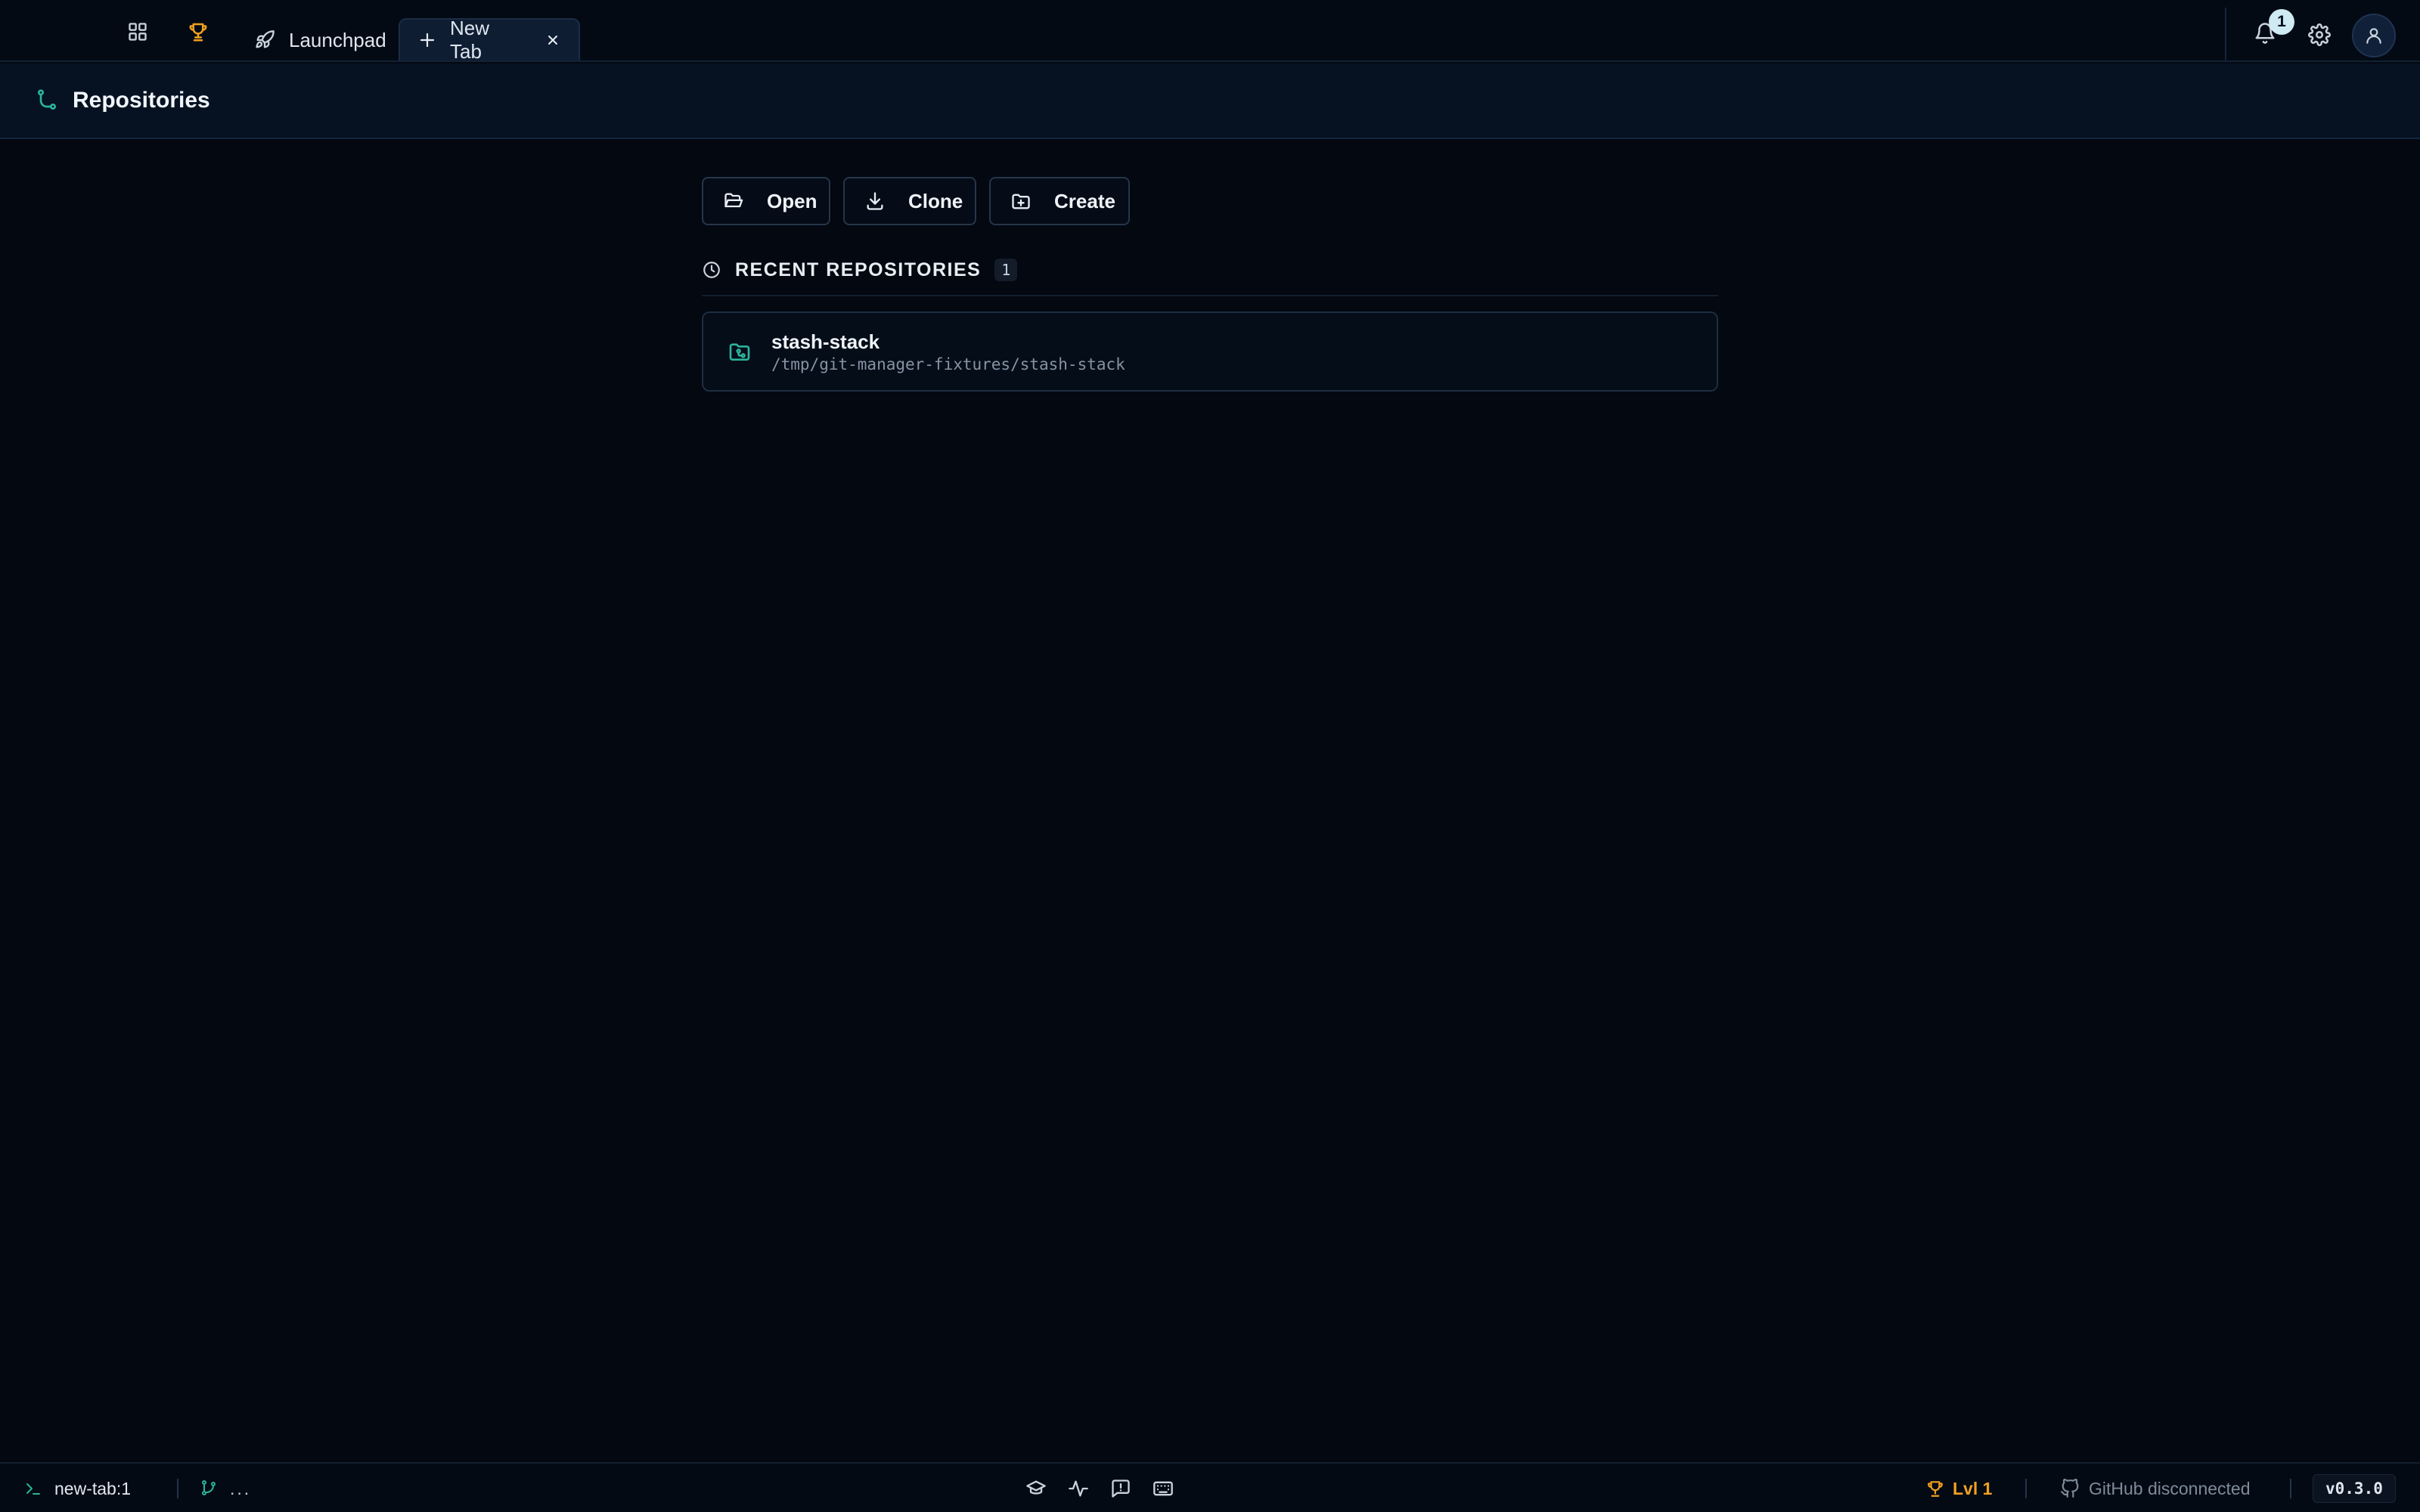 Image resolution: width=2420 pixels, height=1512 pixels. Describe the element at coordinates (1078, 1488) in the screenshot. I see `activity-icon` at that location.